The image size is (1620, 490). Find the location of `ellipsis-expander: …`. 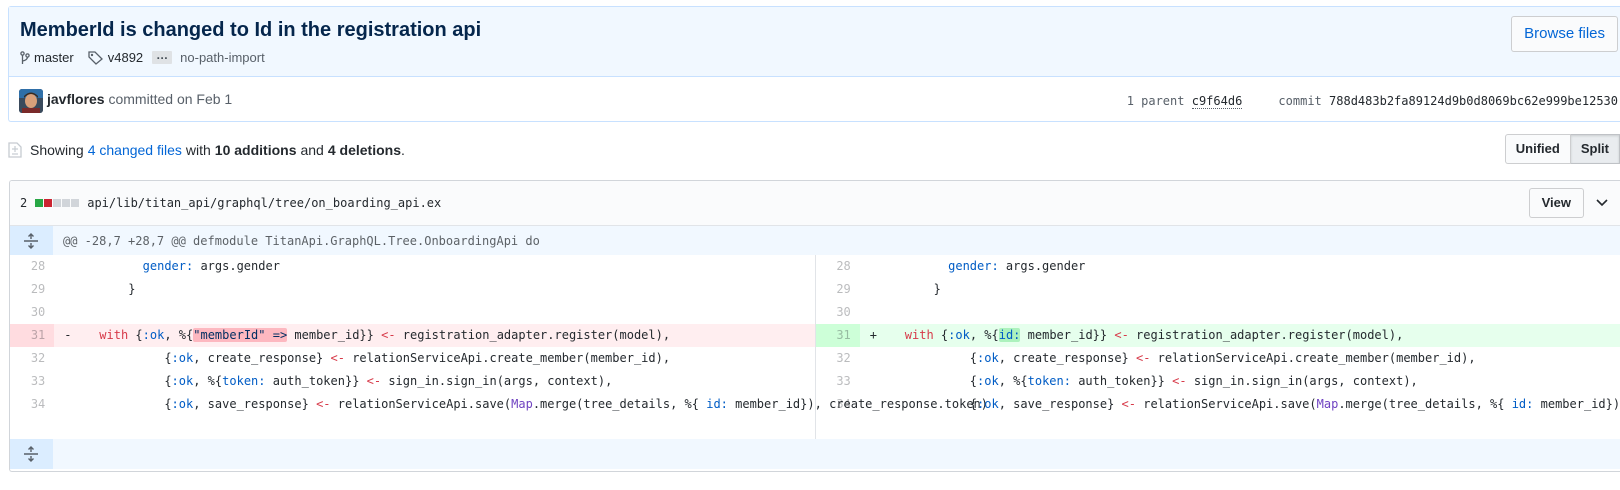

ellipsis-expander: … is located at coordinates (162, 56).